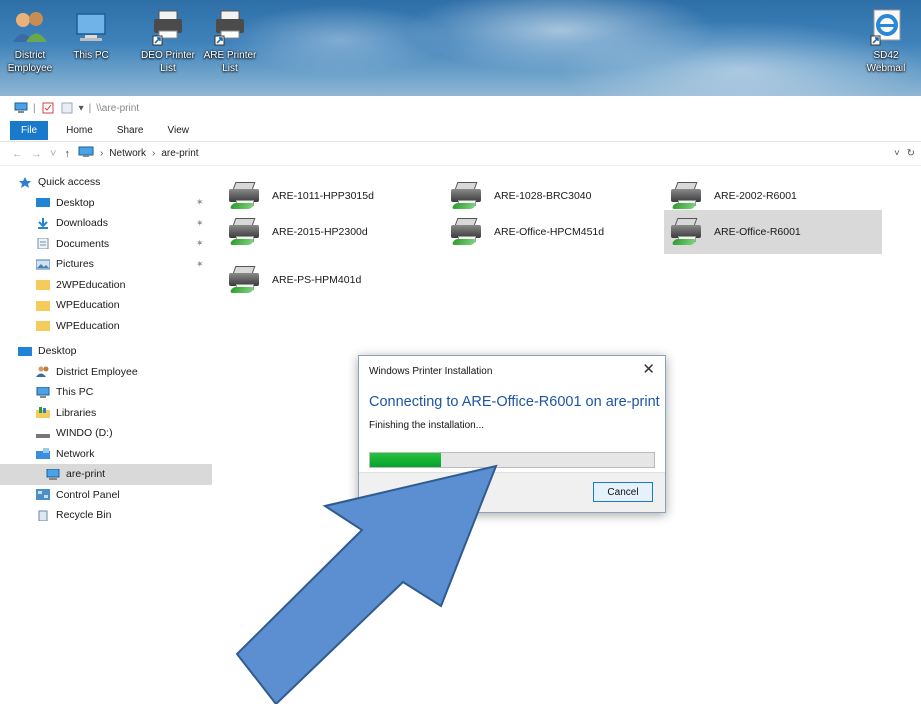 The width and height of the screenshot is (921, 704). I want to click on new-folder-icon, so click(67, 108).